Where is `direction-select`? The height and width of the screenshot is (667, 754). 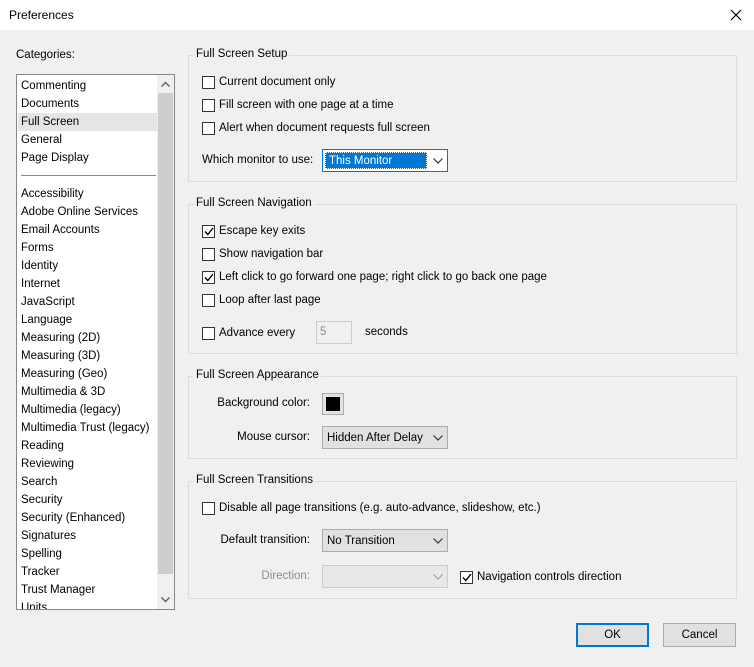 direction-select is located at coordinates (385, 576).